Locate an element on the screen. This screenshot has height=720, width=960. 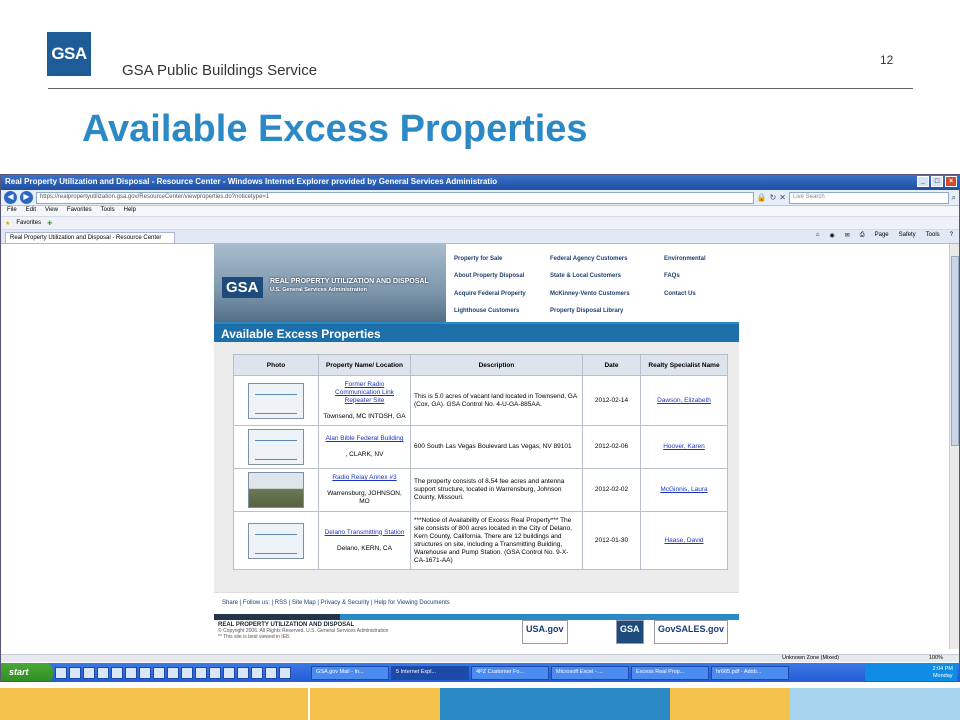
footer-decoration-gold is located at coordinates (154, 704).